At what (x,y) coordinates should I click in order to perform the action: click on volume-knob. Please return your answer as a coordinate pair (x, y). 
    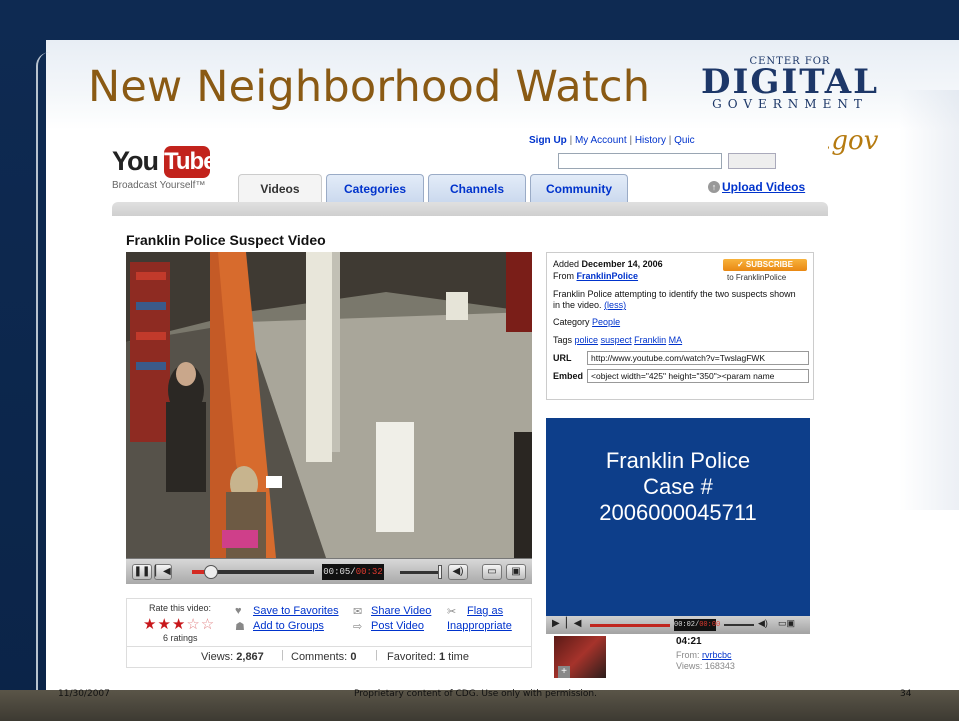
    Looking at the image, I should click on (440, 572).